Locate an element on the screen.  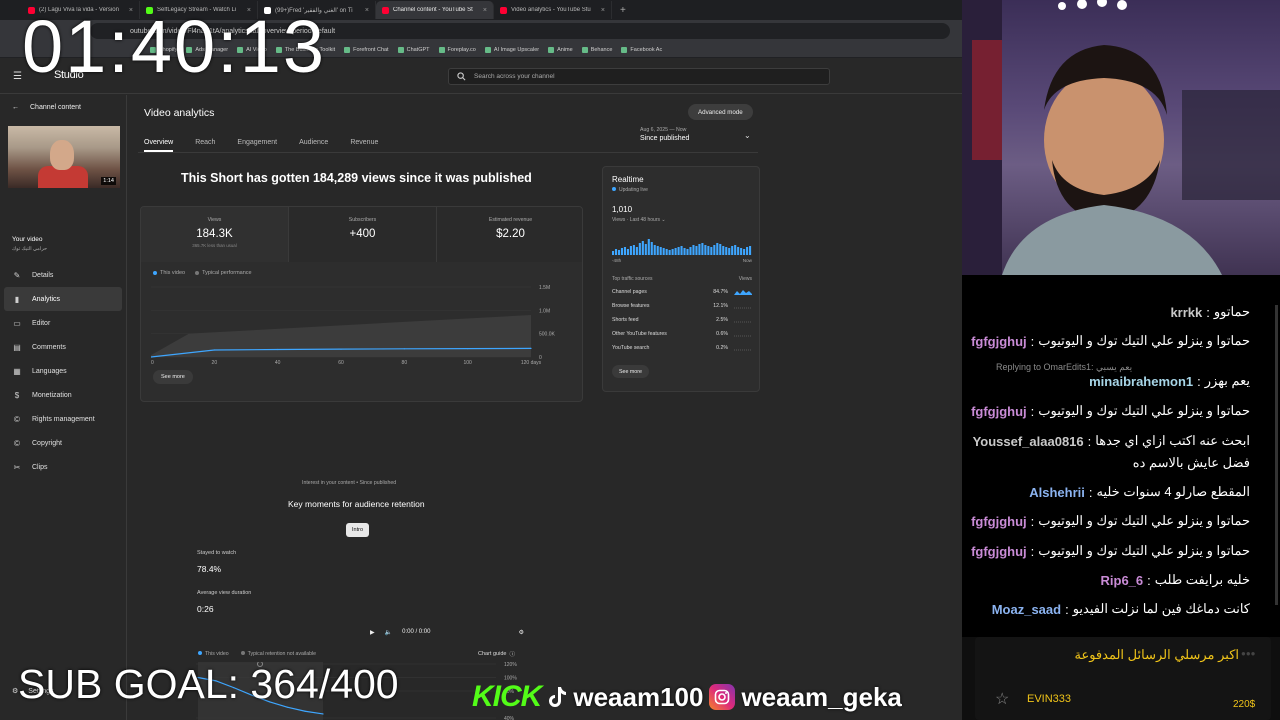
intro-chip: Intro is located at coordinates (358, 530).